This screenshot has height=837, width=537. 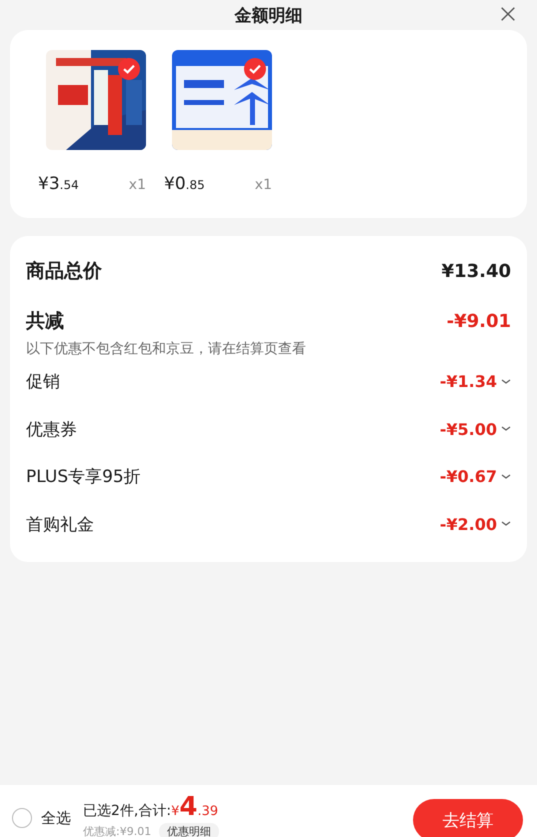 What do you see at coordinates (468, 382) in the screenshot?
I see `discount-value: -¥1.34` at bounding box center [468, 382].